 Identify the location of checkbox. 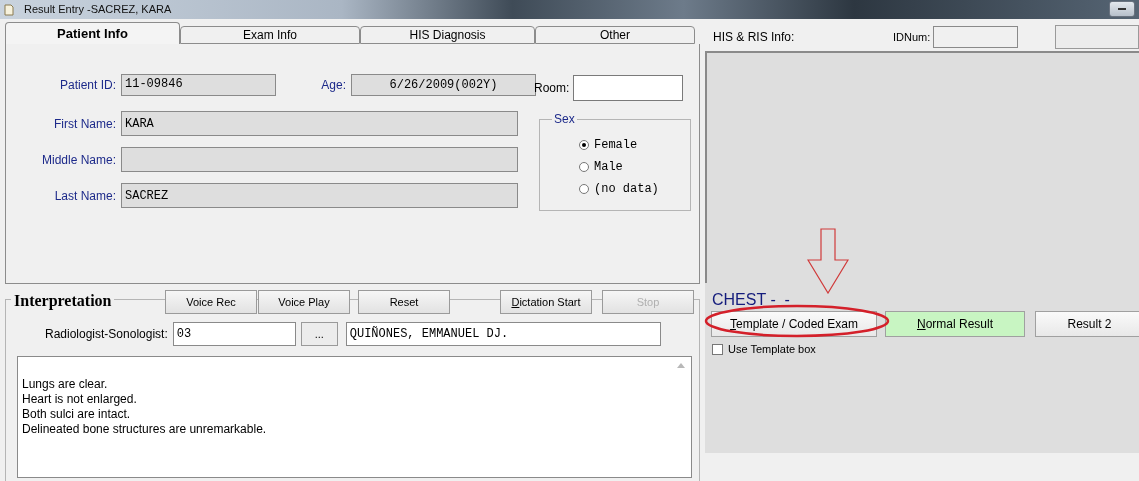
(717, 349).